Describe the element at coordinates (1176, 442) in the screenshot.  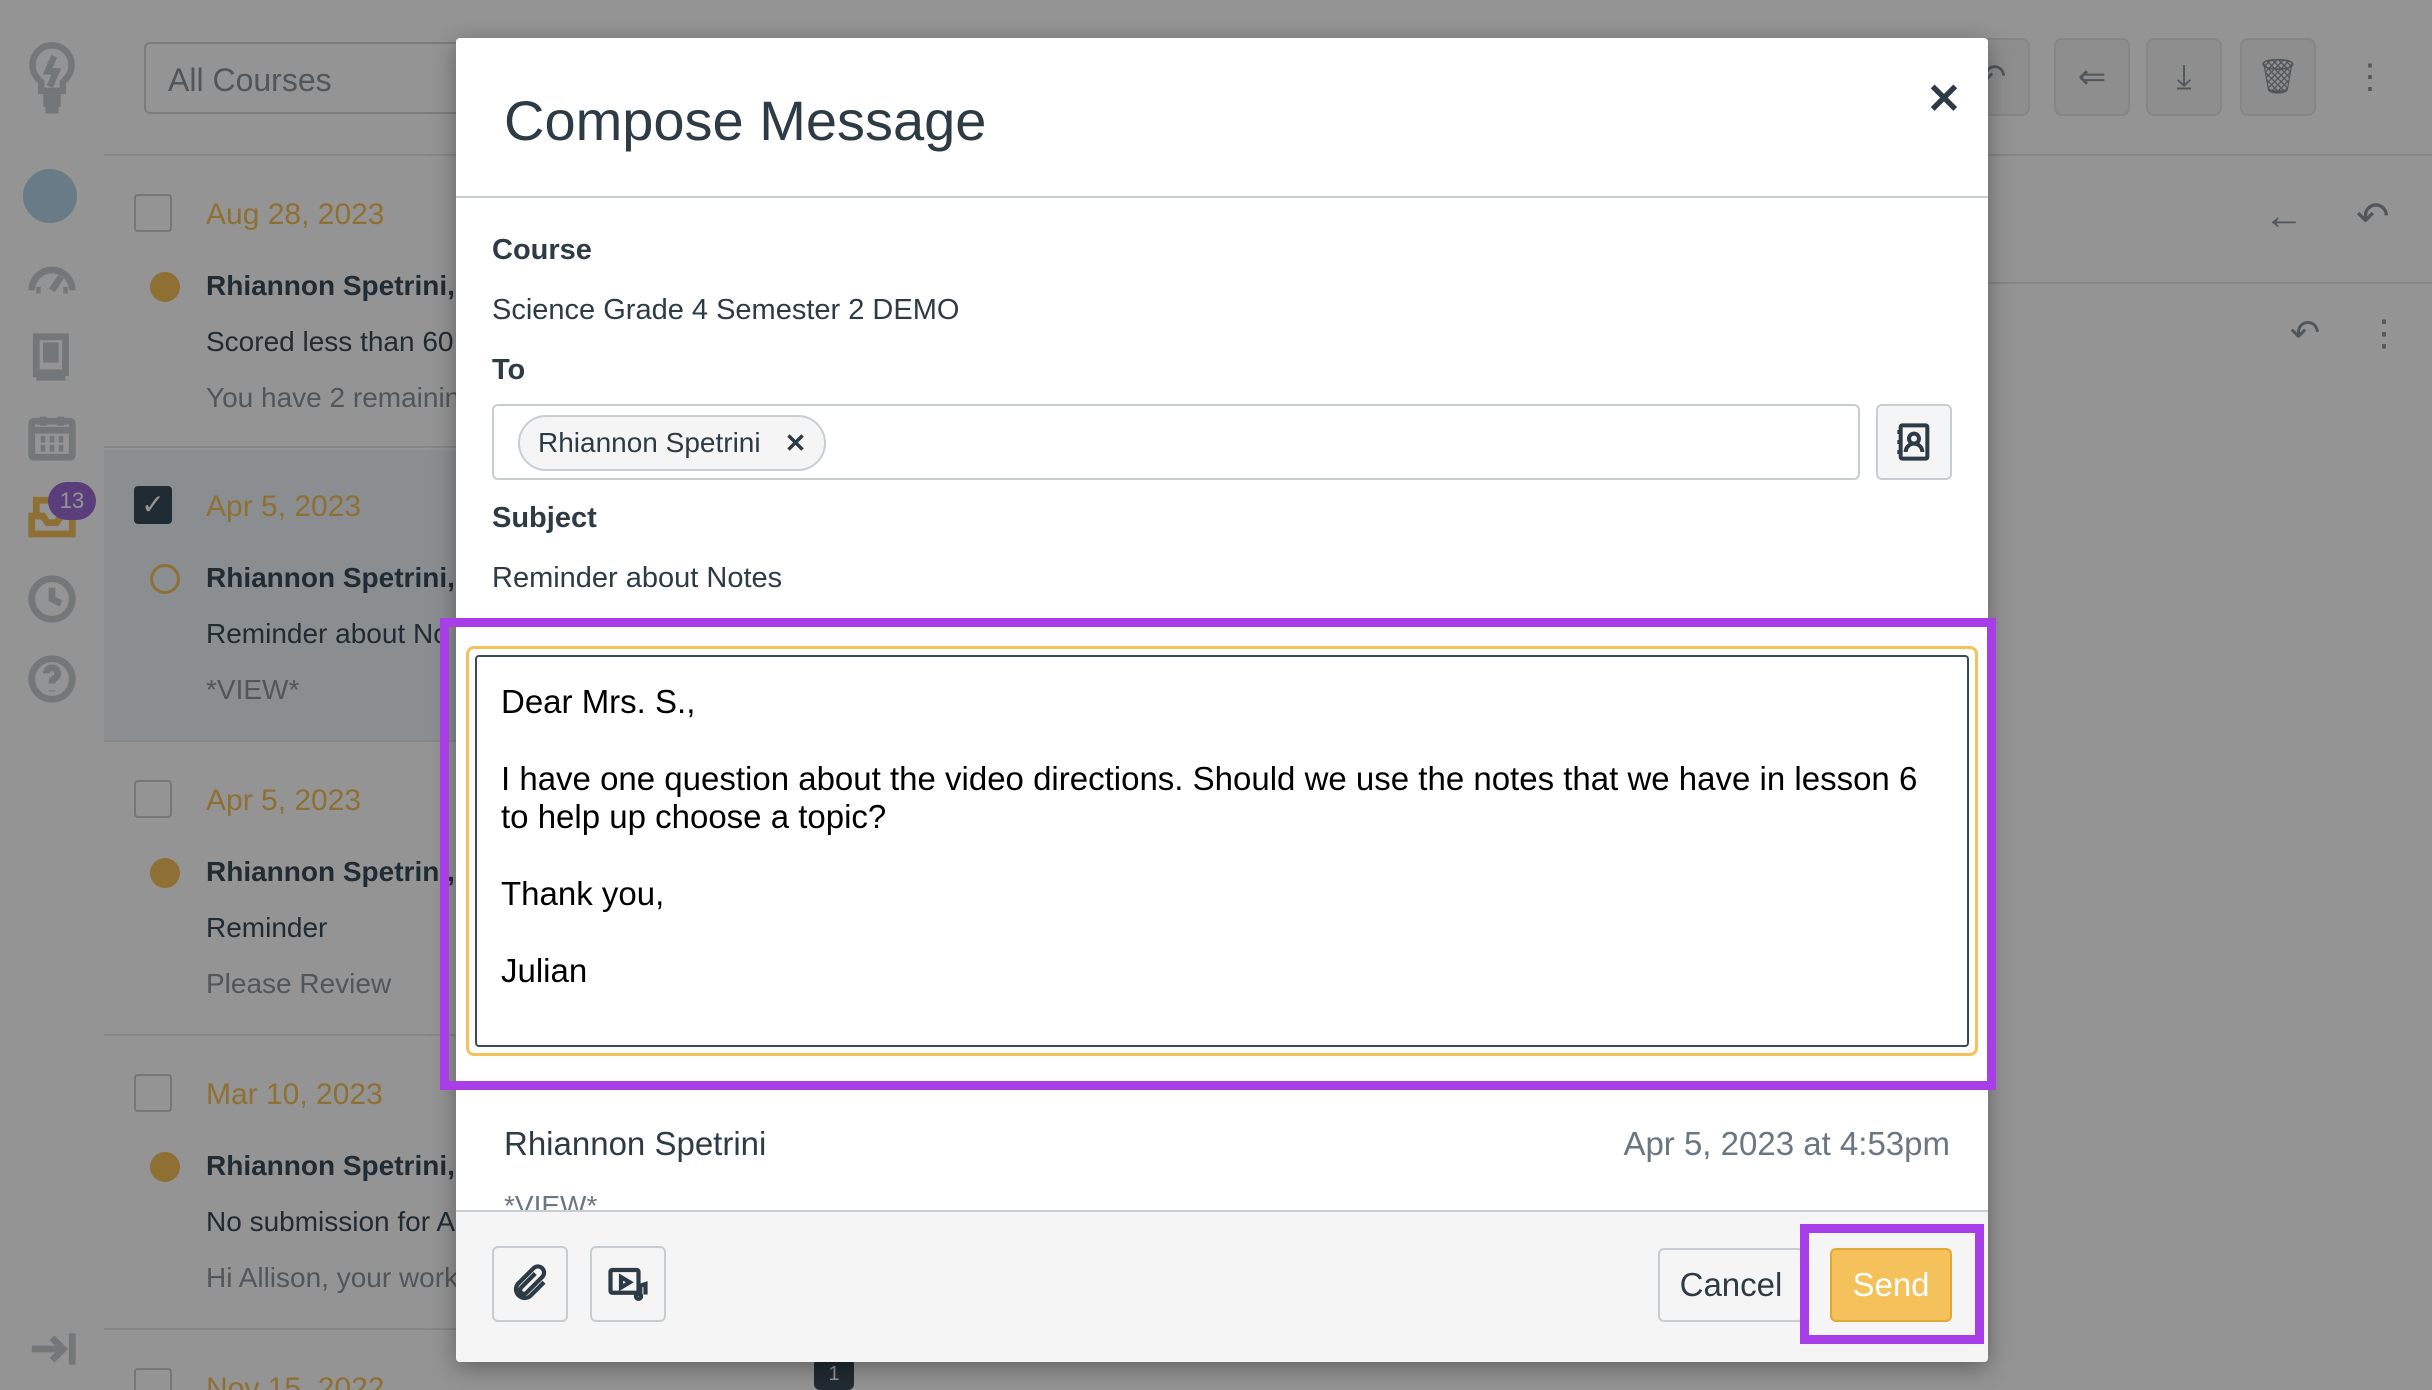
I see `to-recipients-field: Rhiannon Spetrini ✕` at that location.